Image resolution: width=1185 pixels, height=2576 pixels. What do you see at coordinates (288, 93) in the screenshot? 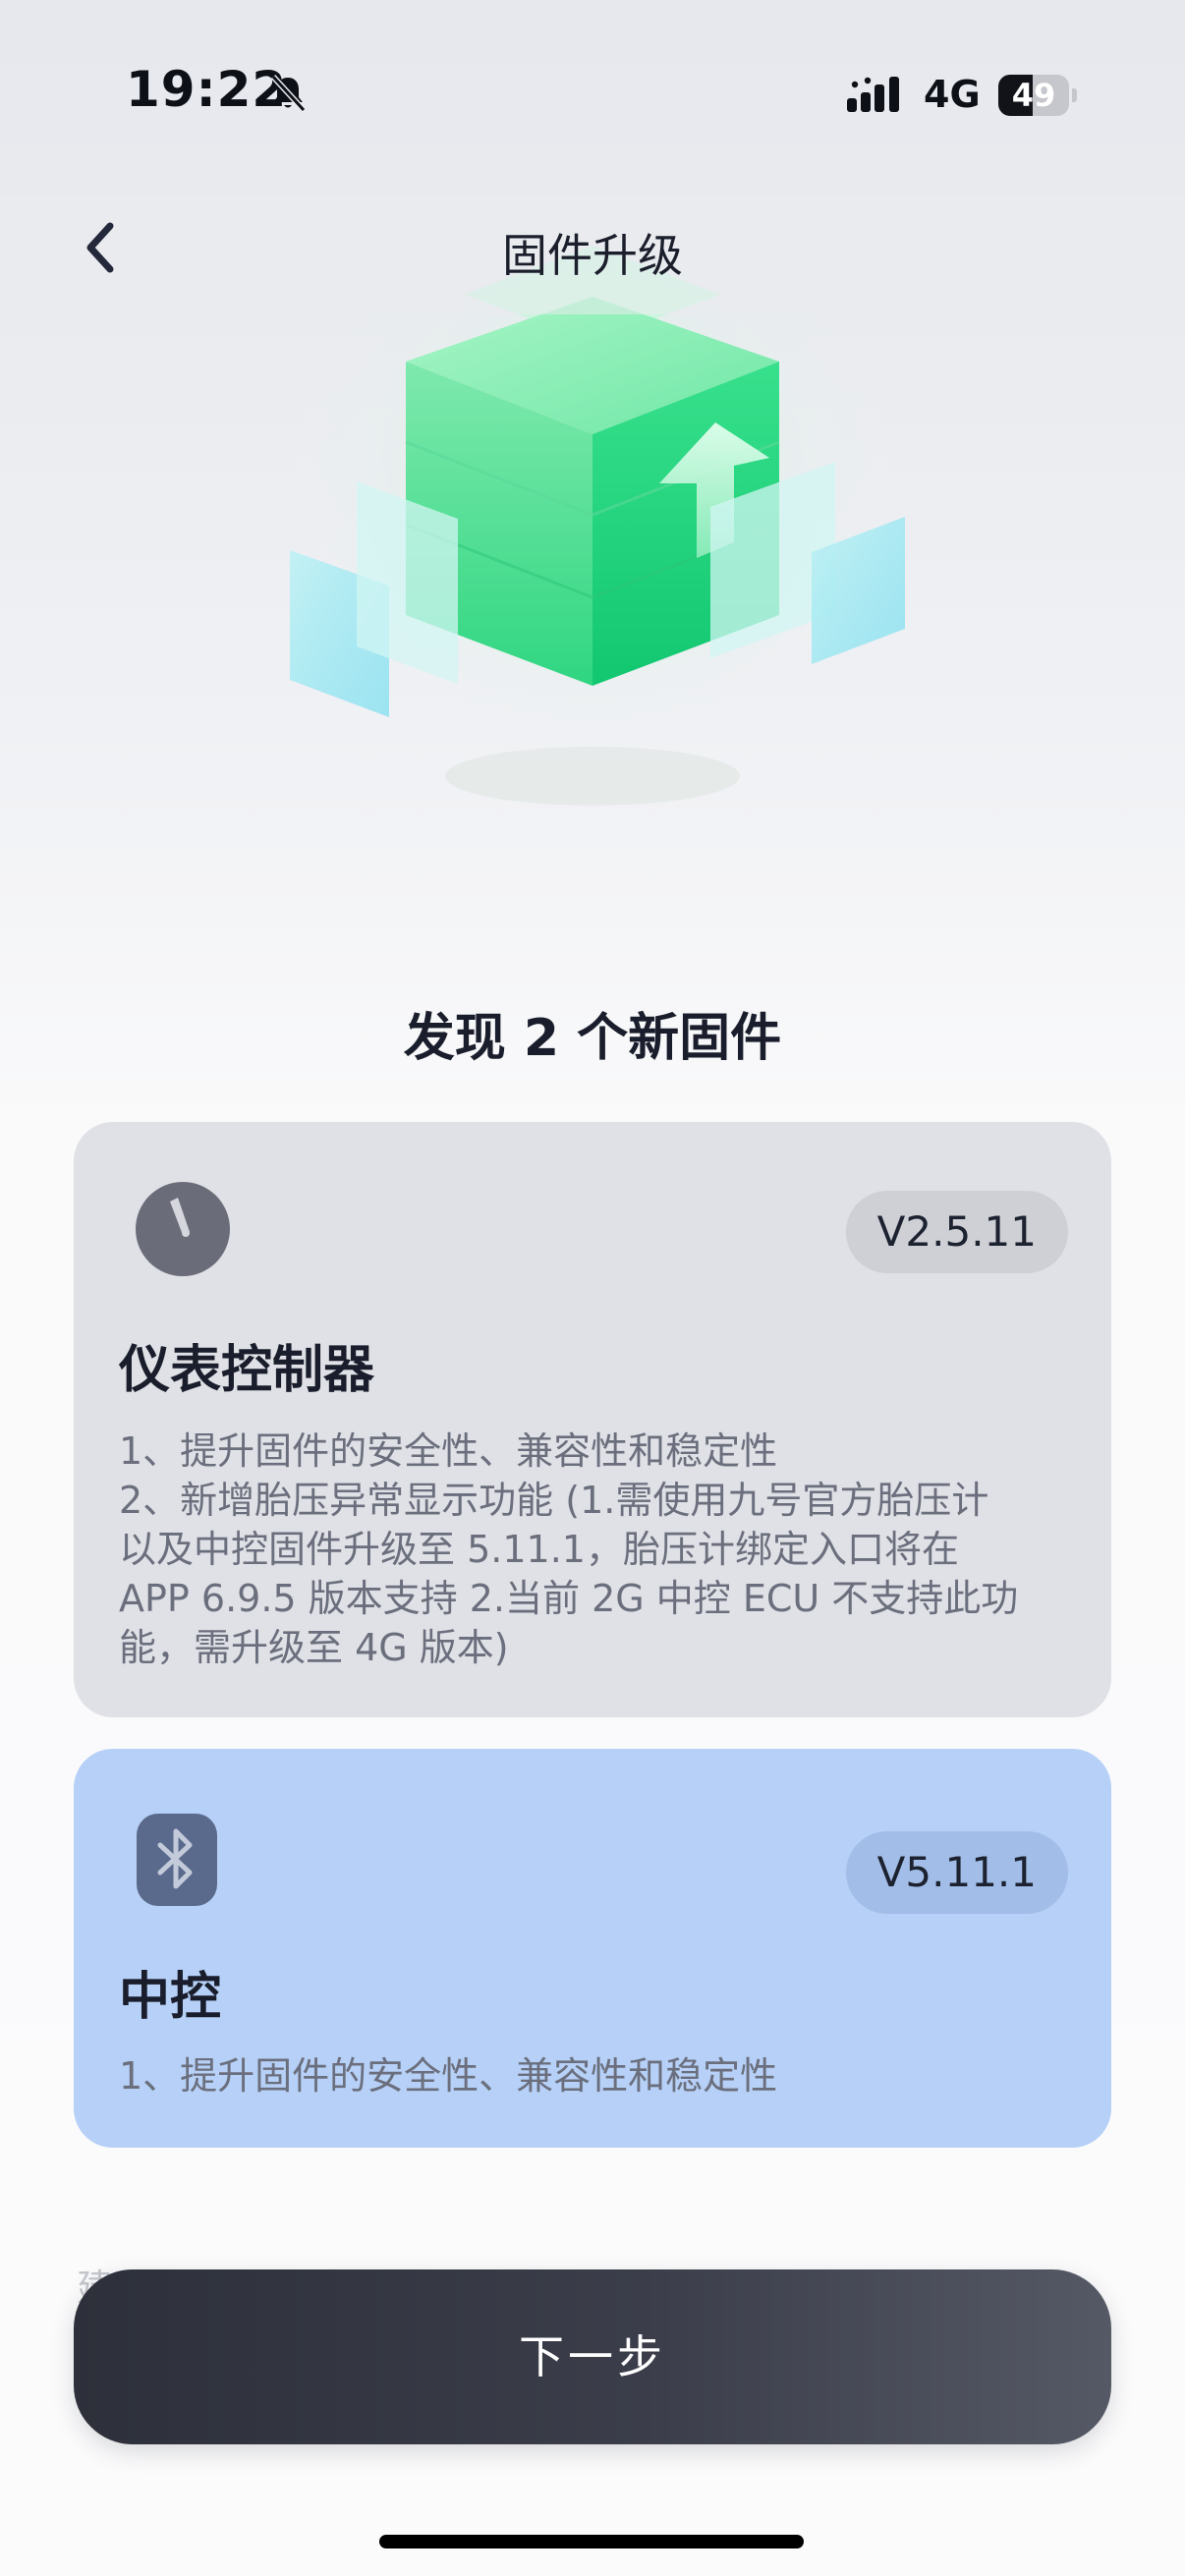
I see `bell-slash-icon` at bounding box center [288, 93].